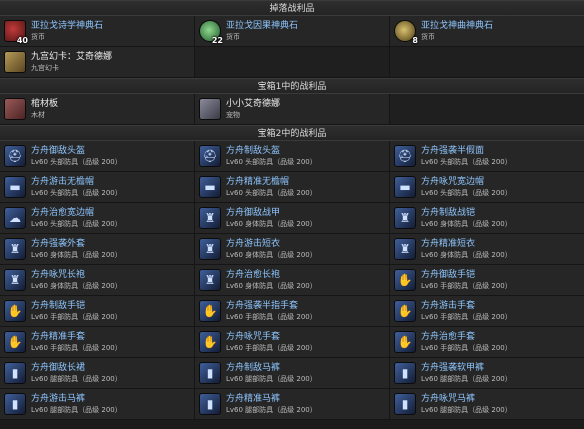  I want to click on item-category: Lv60 身体防具（品级 200）, so click(271, 224).